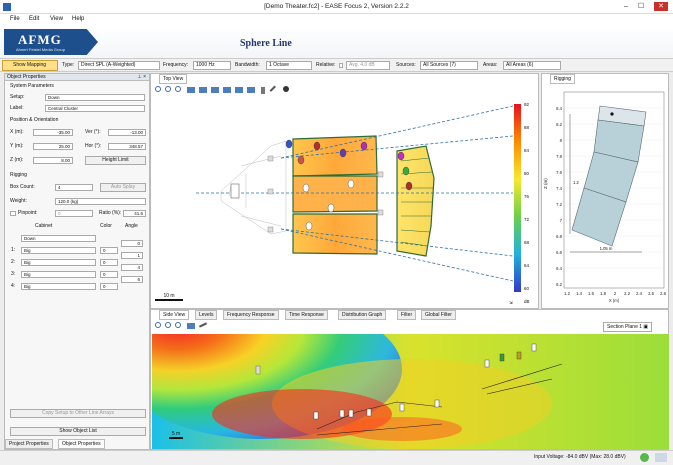 This screenshot has height=465, width=673. What do you see at coordinates (109, 250) in the screenshot?
I see `color-select-1: 0` at bounding box center [109, 250].